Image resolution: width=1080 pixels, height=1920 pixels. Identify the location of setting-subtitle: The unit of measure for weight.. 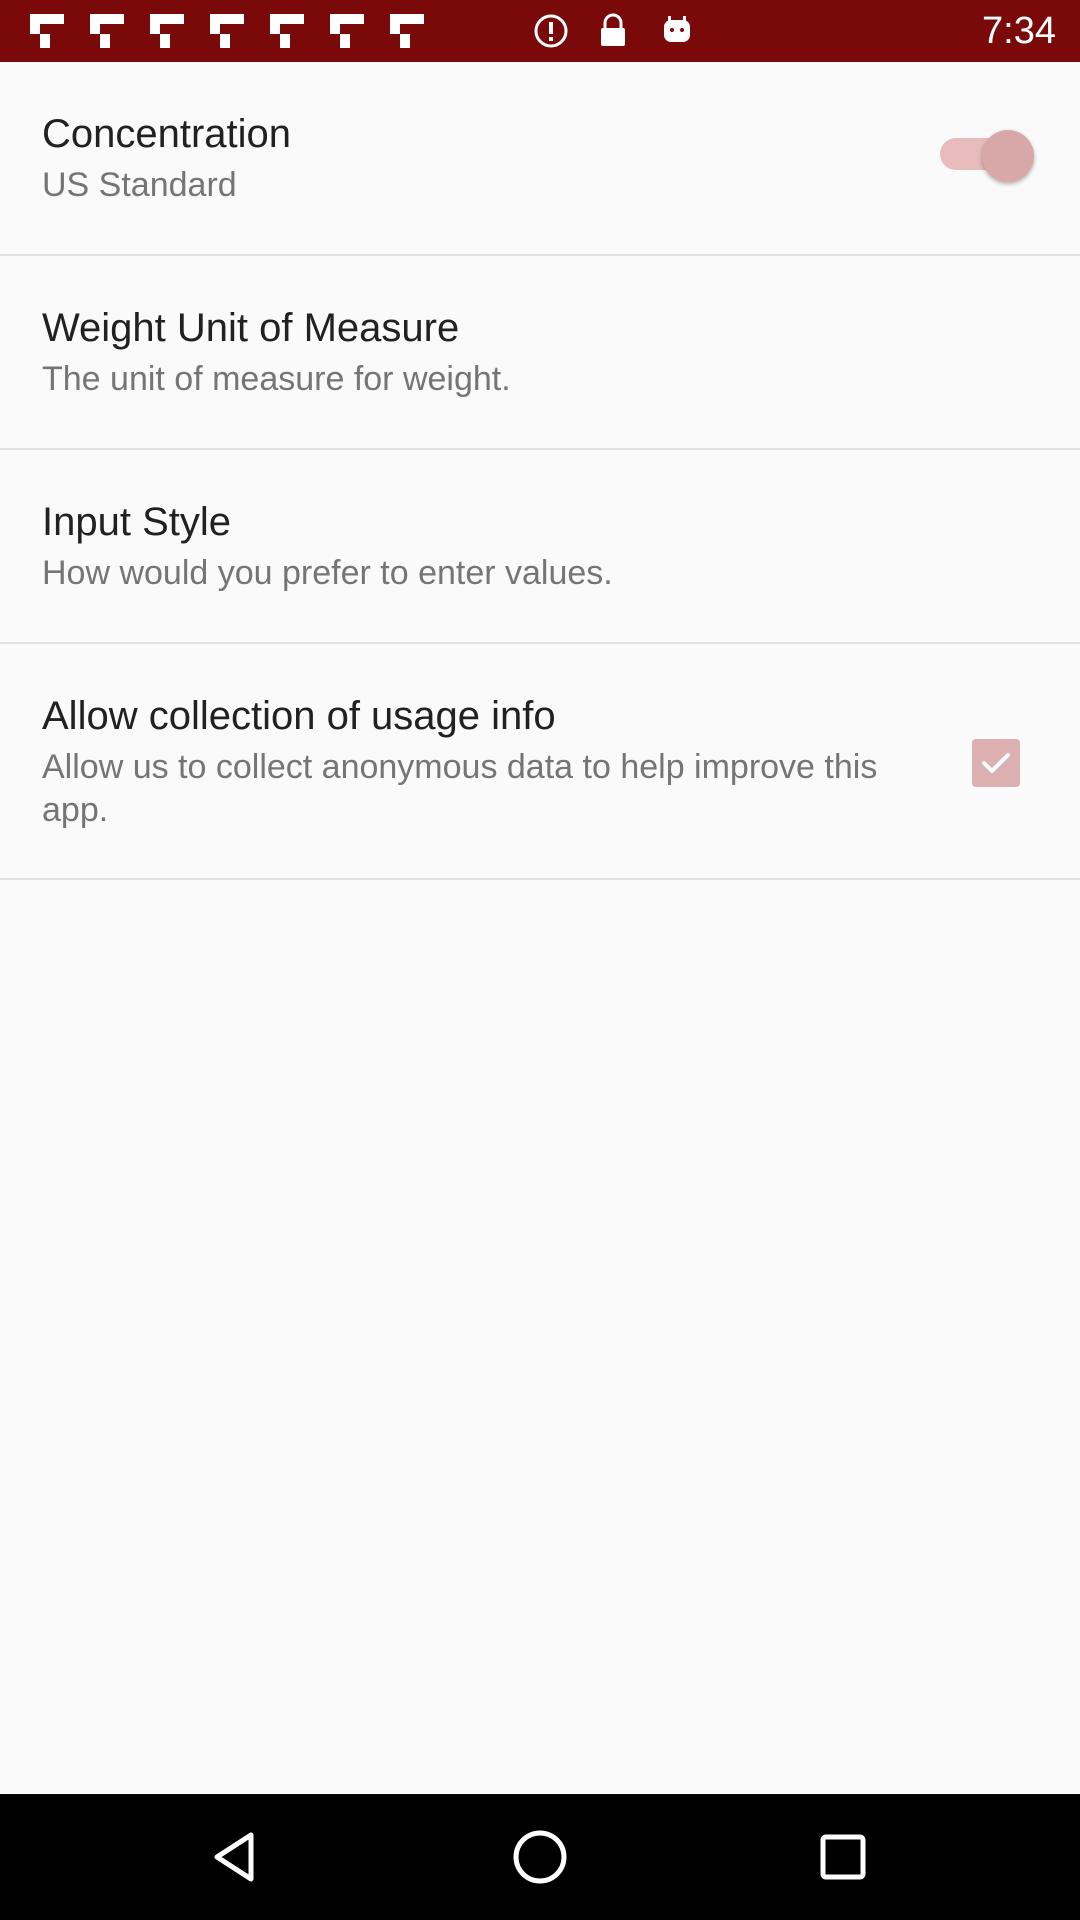
(276, 379).